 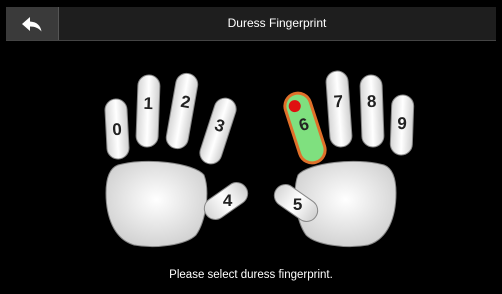 What do you see at coordinates (156, 204) in the screenshot?
I see `left-palm` at bounding box center [156, 204].